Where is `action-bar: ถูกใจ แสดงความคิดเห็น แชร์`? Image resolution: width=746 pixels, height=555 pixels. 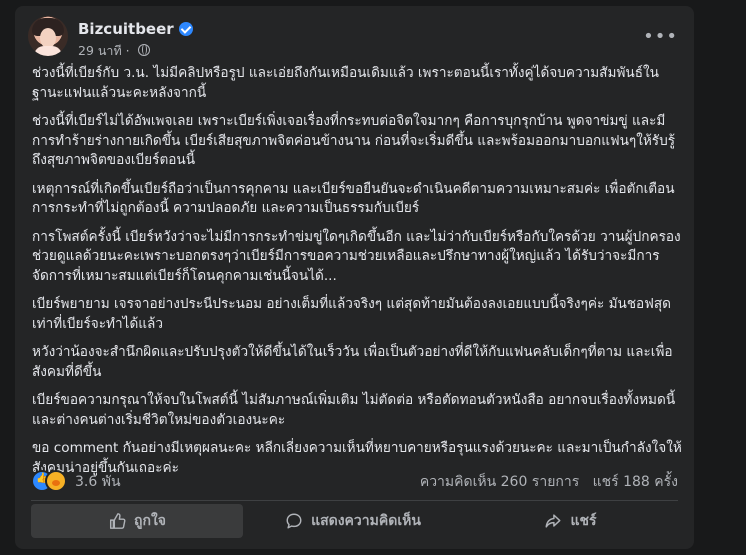
action-bar: ถูกใจ แสดงความคิดเห็น แชร์ is located at coordinates (354, 522).